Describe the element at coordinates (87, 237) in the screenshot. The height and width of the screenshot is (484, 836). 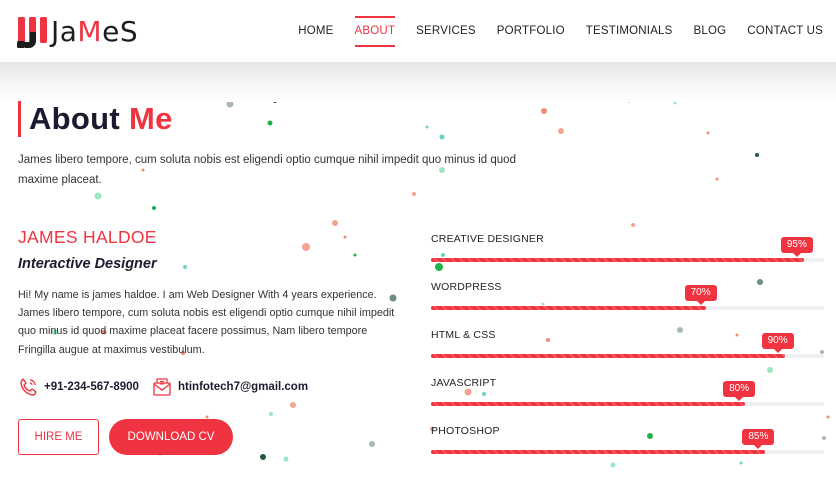
I see `person-name: JAMES HALDOE` at that location.